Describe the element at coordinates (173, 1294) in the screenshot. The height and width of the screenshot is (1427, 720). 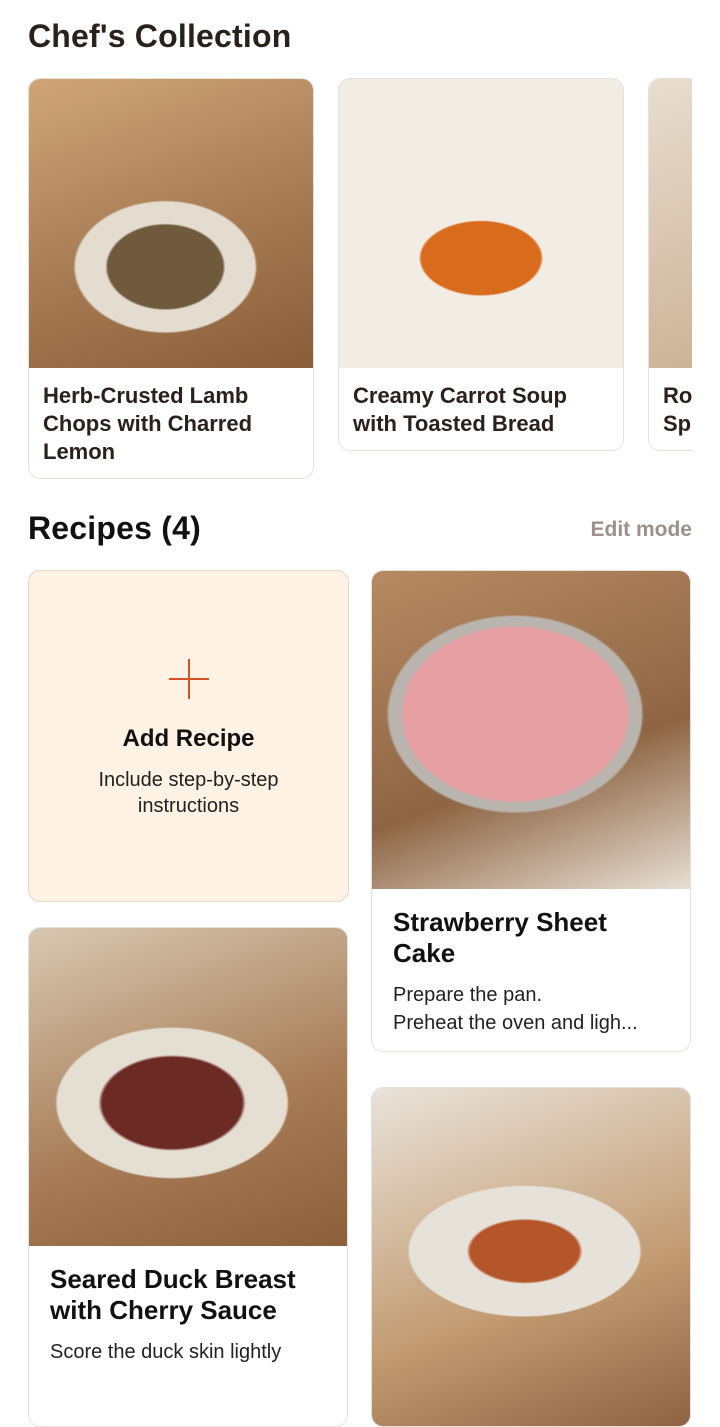
I see `recipe-title: Seared Duck Breast with Cherry Sauce` at that location.